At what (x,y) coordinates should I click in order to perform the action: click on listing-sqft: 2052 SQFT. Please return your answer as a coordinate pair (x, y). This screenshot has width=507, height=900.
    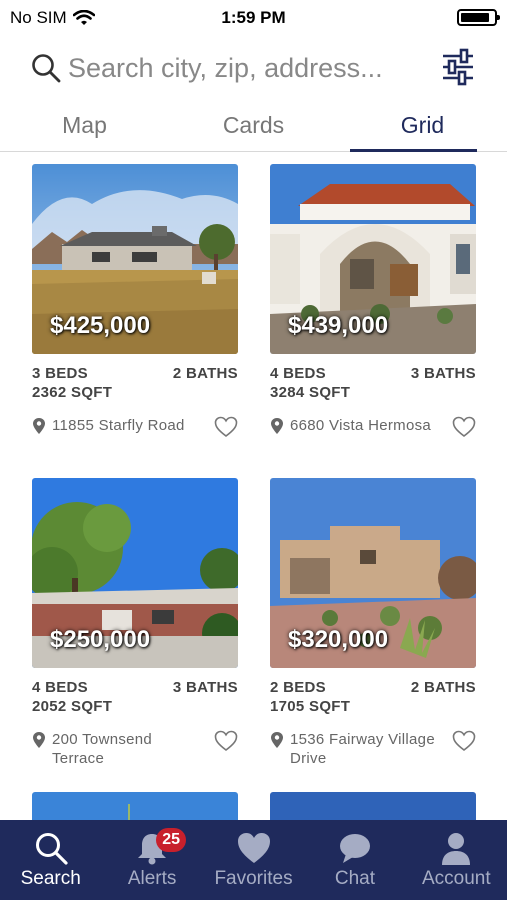
    Looking at the image, I should click on (72, 706).